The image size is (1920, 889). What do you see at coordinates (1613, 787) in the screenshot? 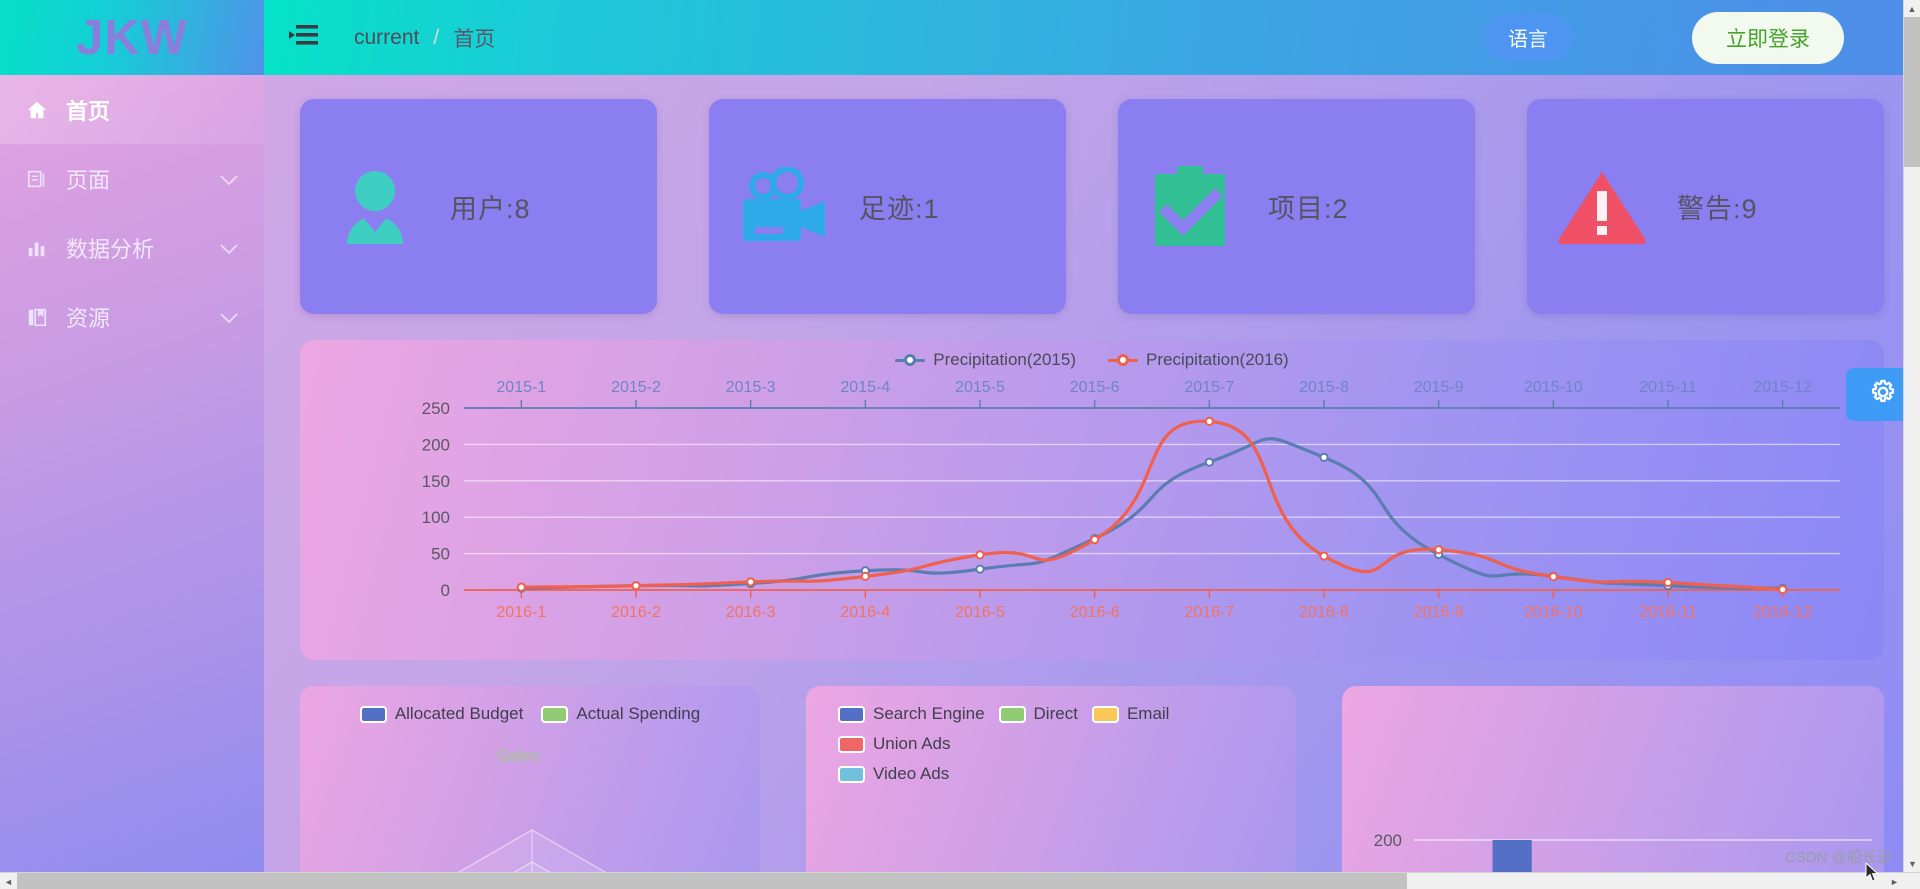
I see `weekly-bar-chart-panel: 200` at bounding box center [1613, 787].